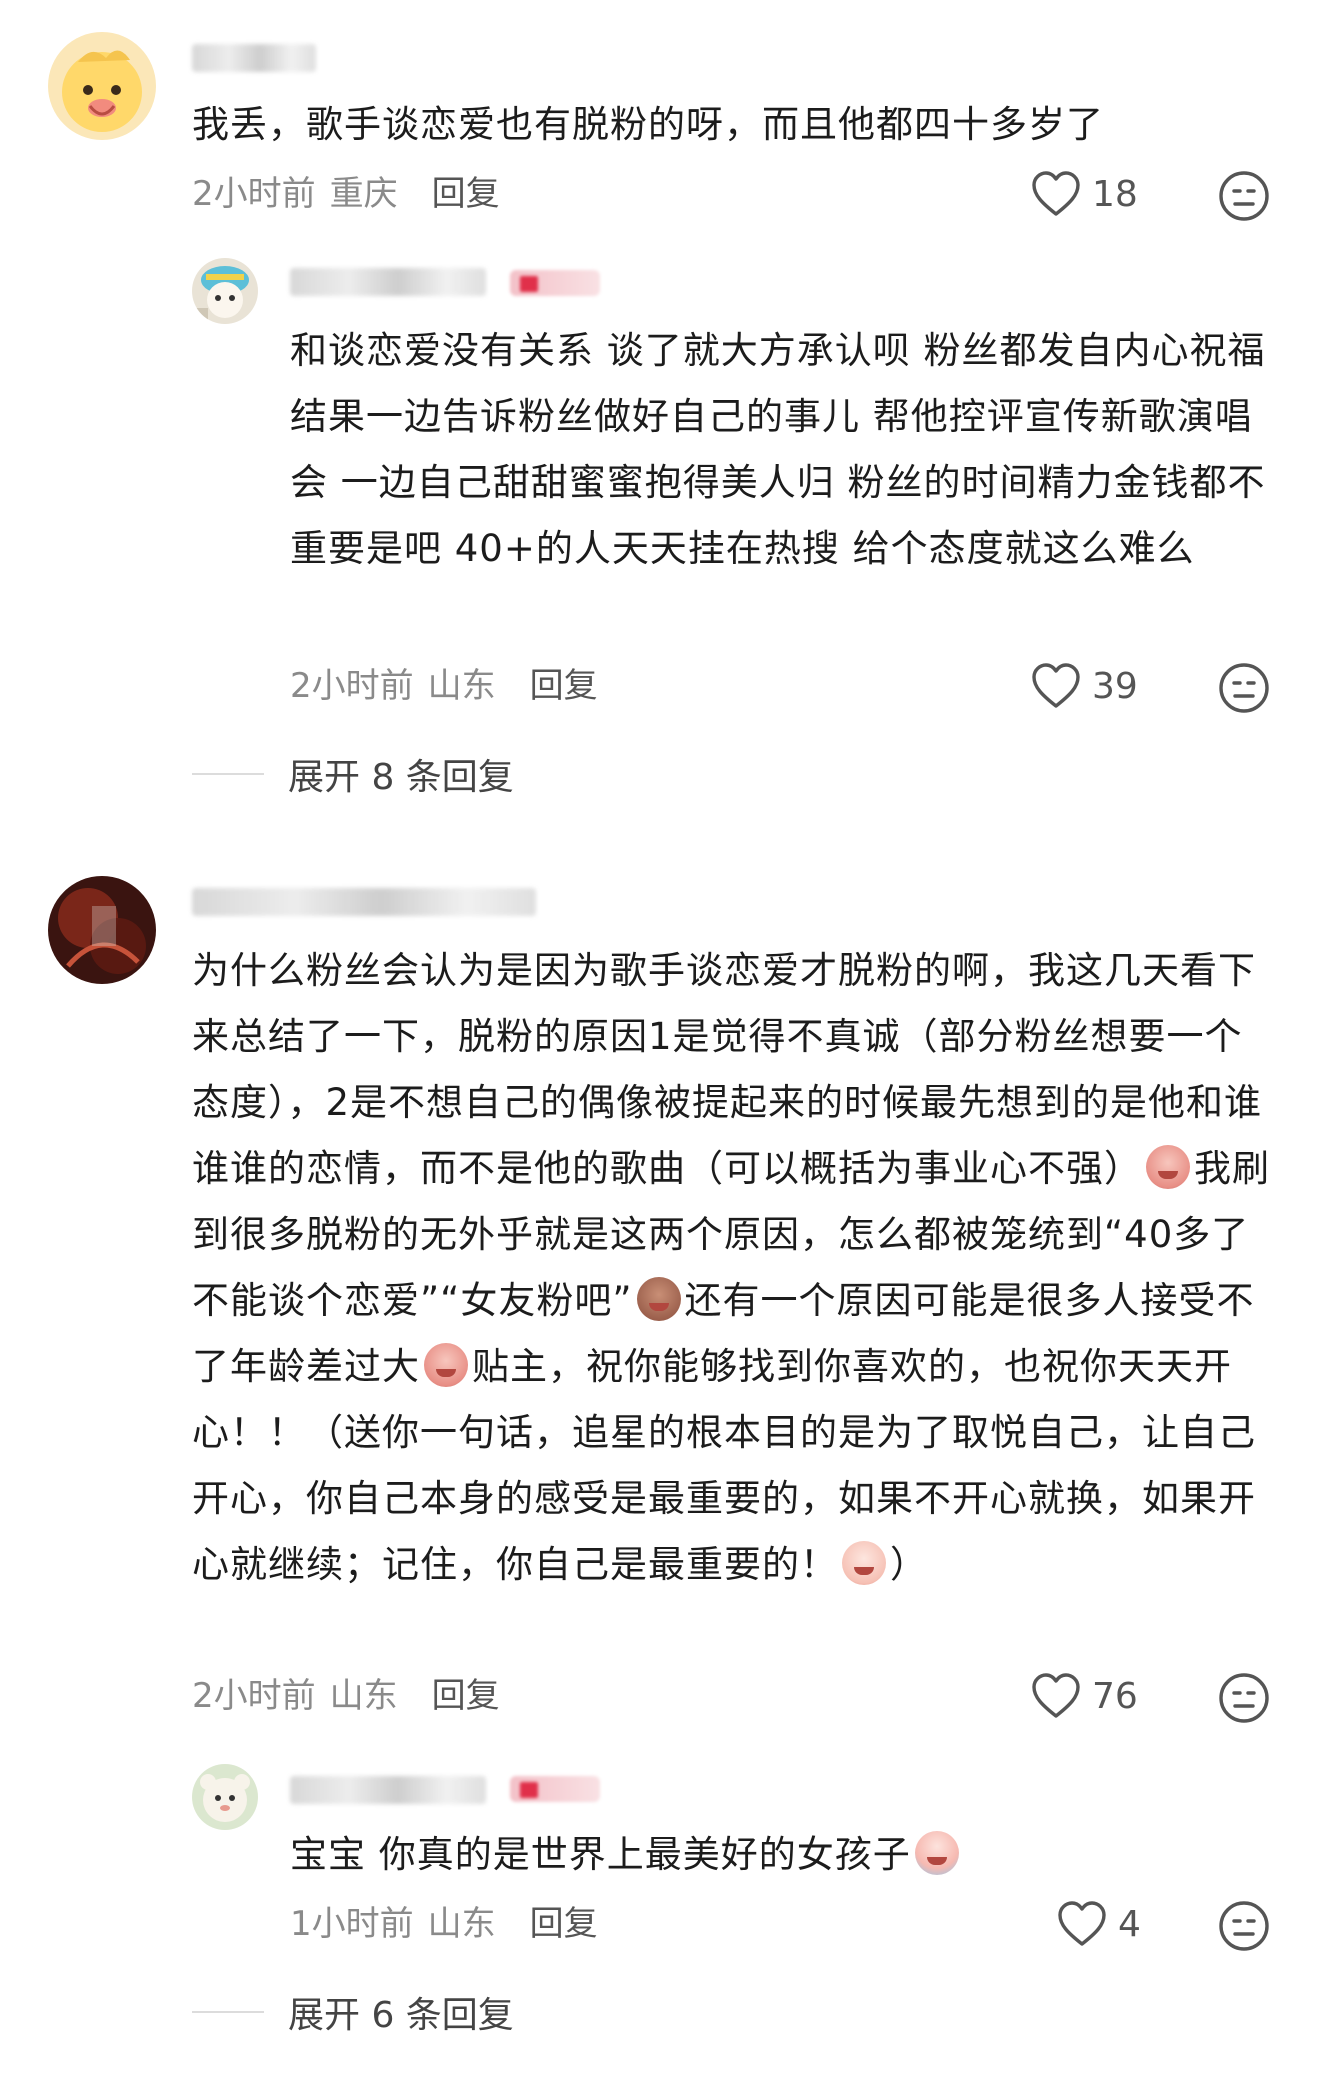 This screenshot has width=1320, height=2097. What do you see at coordinates (936, 1853) in the screenshot?
I see `crying-face-emoji-icon` at bounding box center [936, 1853].